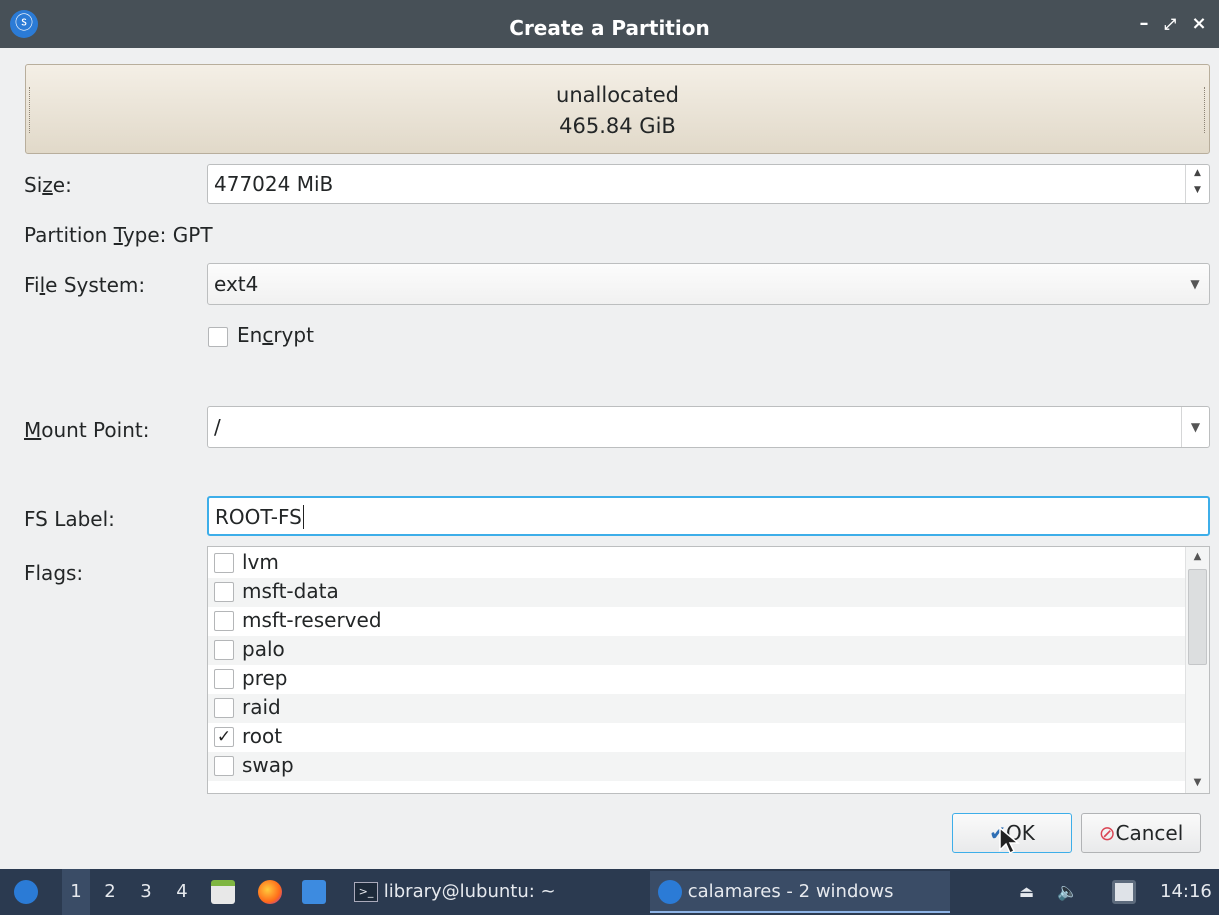 The image size is (1219, 915). I want to click on workspace-3: 3, so click(146, 892).